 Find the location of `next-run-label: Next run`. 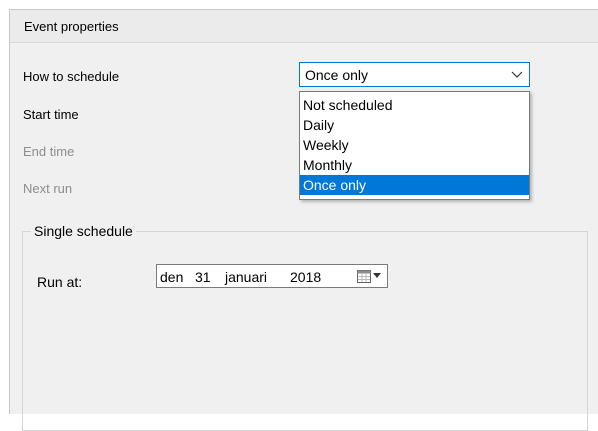

next-run-label: Next run is located at coordinates (48, 188).